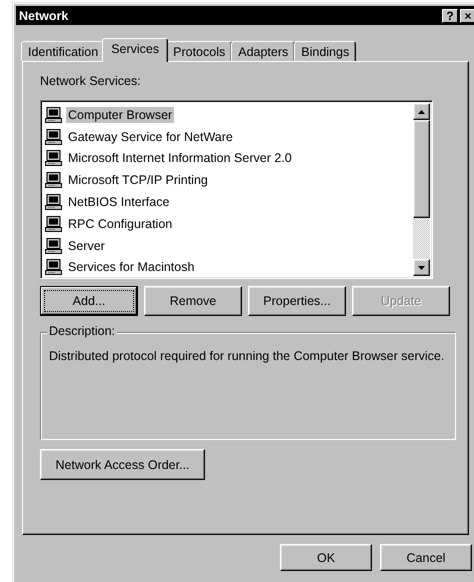 The image size is (474, 582). I want to click on tab: Protocols, so click(199, 51).